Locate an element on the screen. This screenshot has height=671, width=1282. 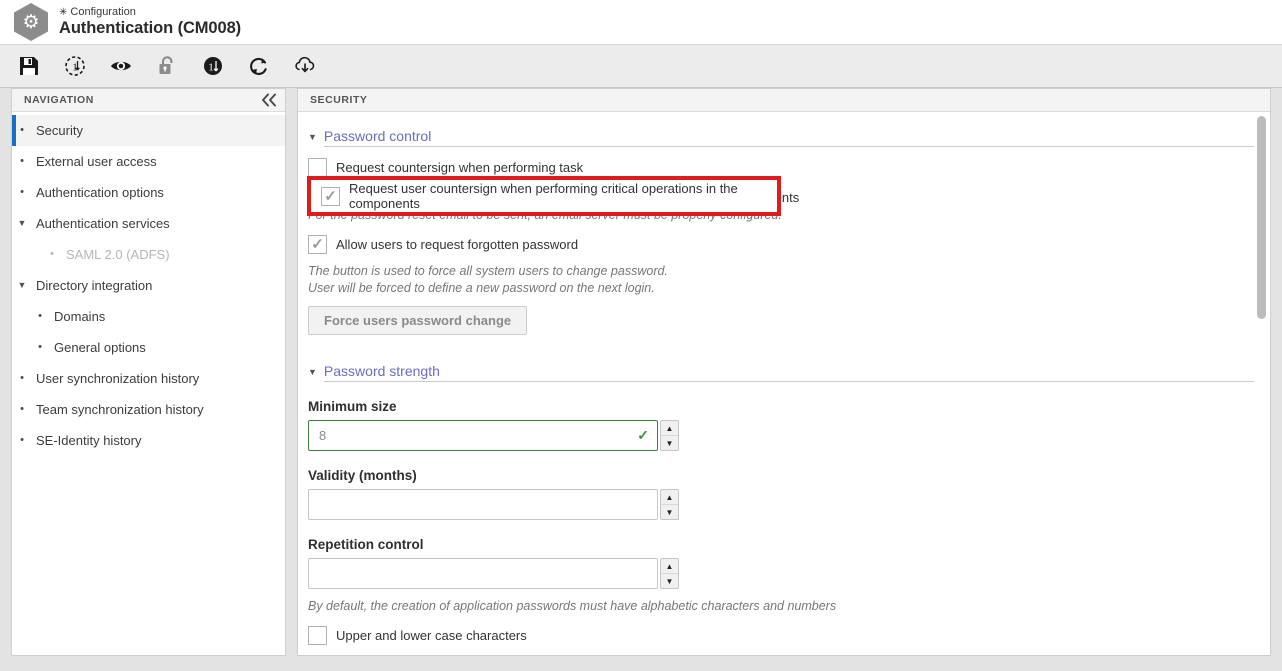
stepper-validity-months: ▲ ▼ is located at coordinates (493, 504).